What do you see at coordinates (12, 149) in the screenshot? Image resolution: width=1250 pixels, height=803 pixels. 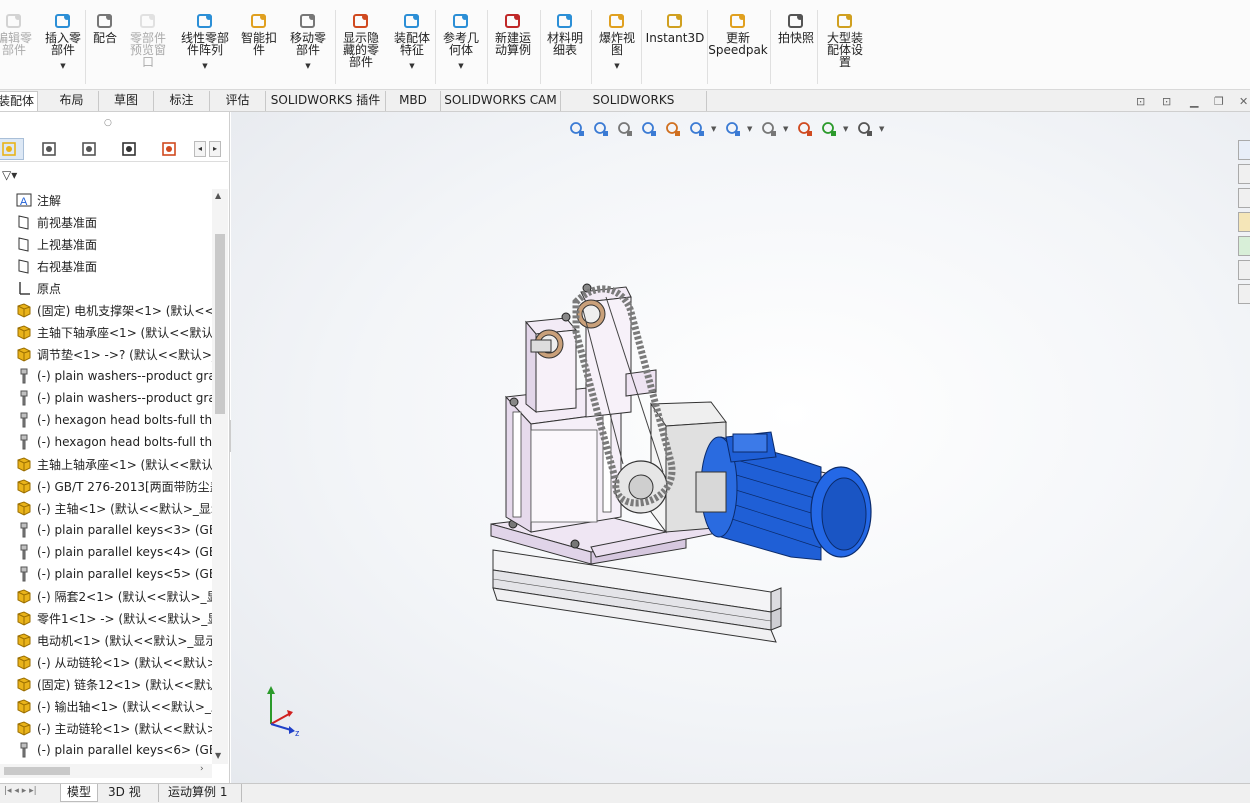 I see `featuremanager-icon` at bounding box center [12, 149].